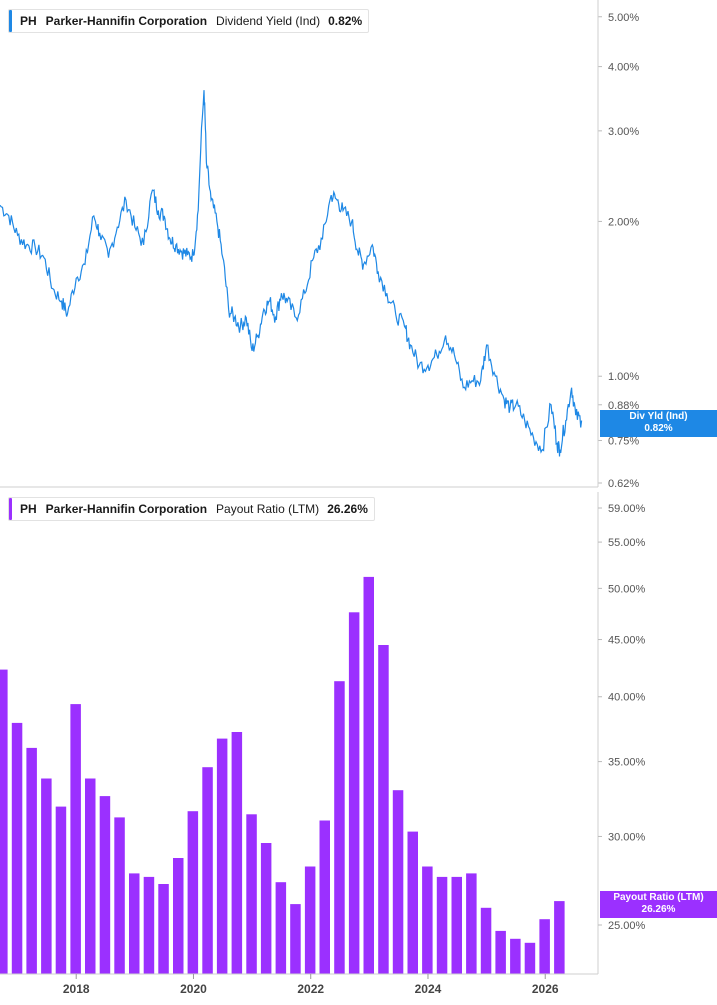 Image resolution: width=717 pixels, height=1005 pixels. I want to click on y-tick-label: 1.00%, so click(623, 377).